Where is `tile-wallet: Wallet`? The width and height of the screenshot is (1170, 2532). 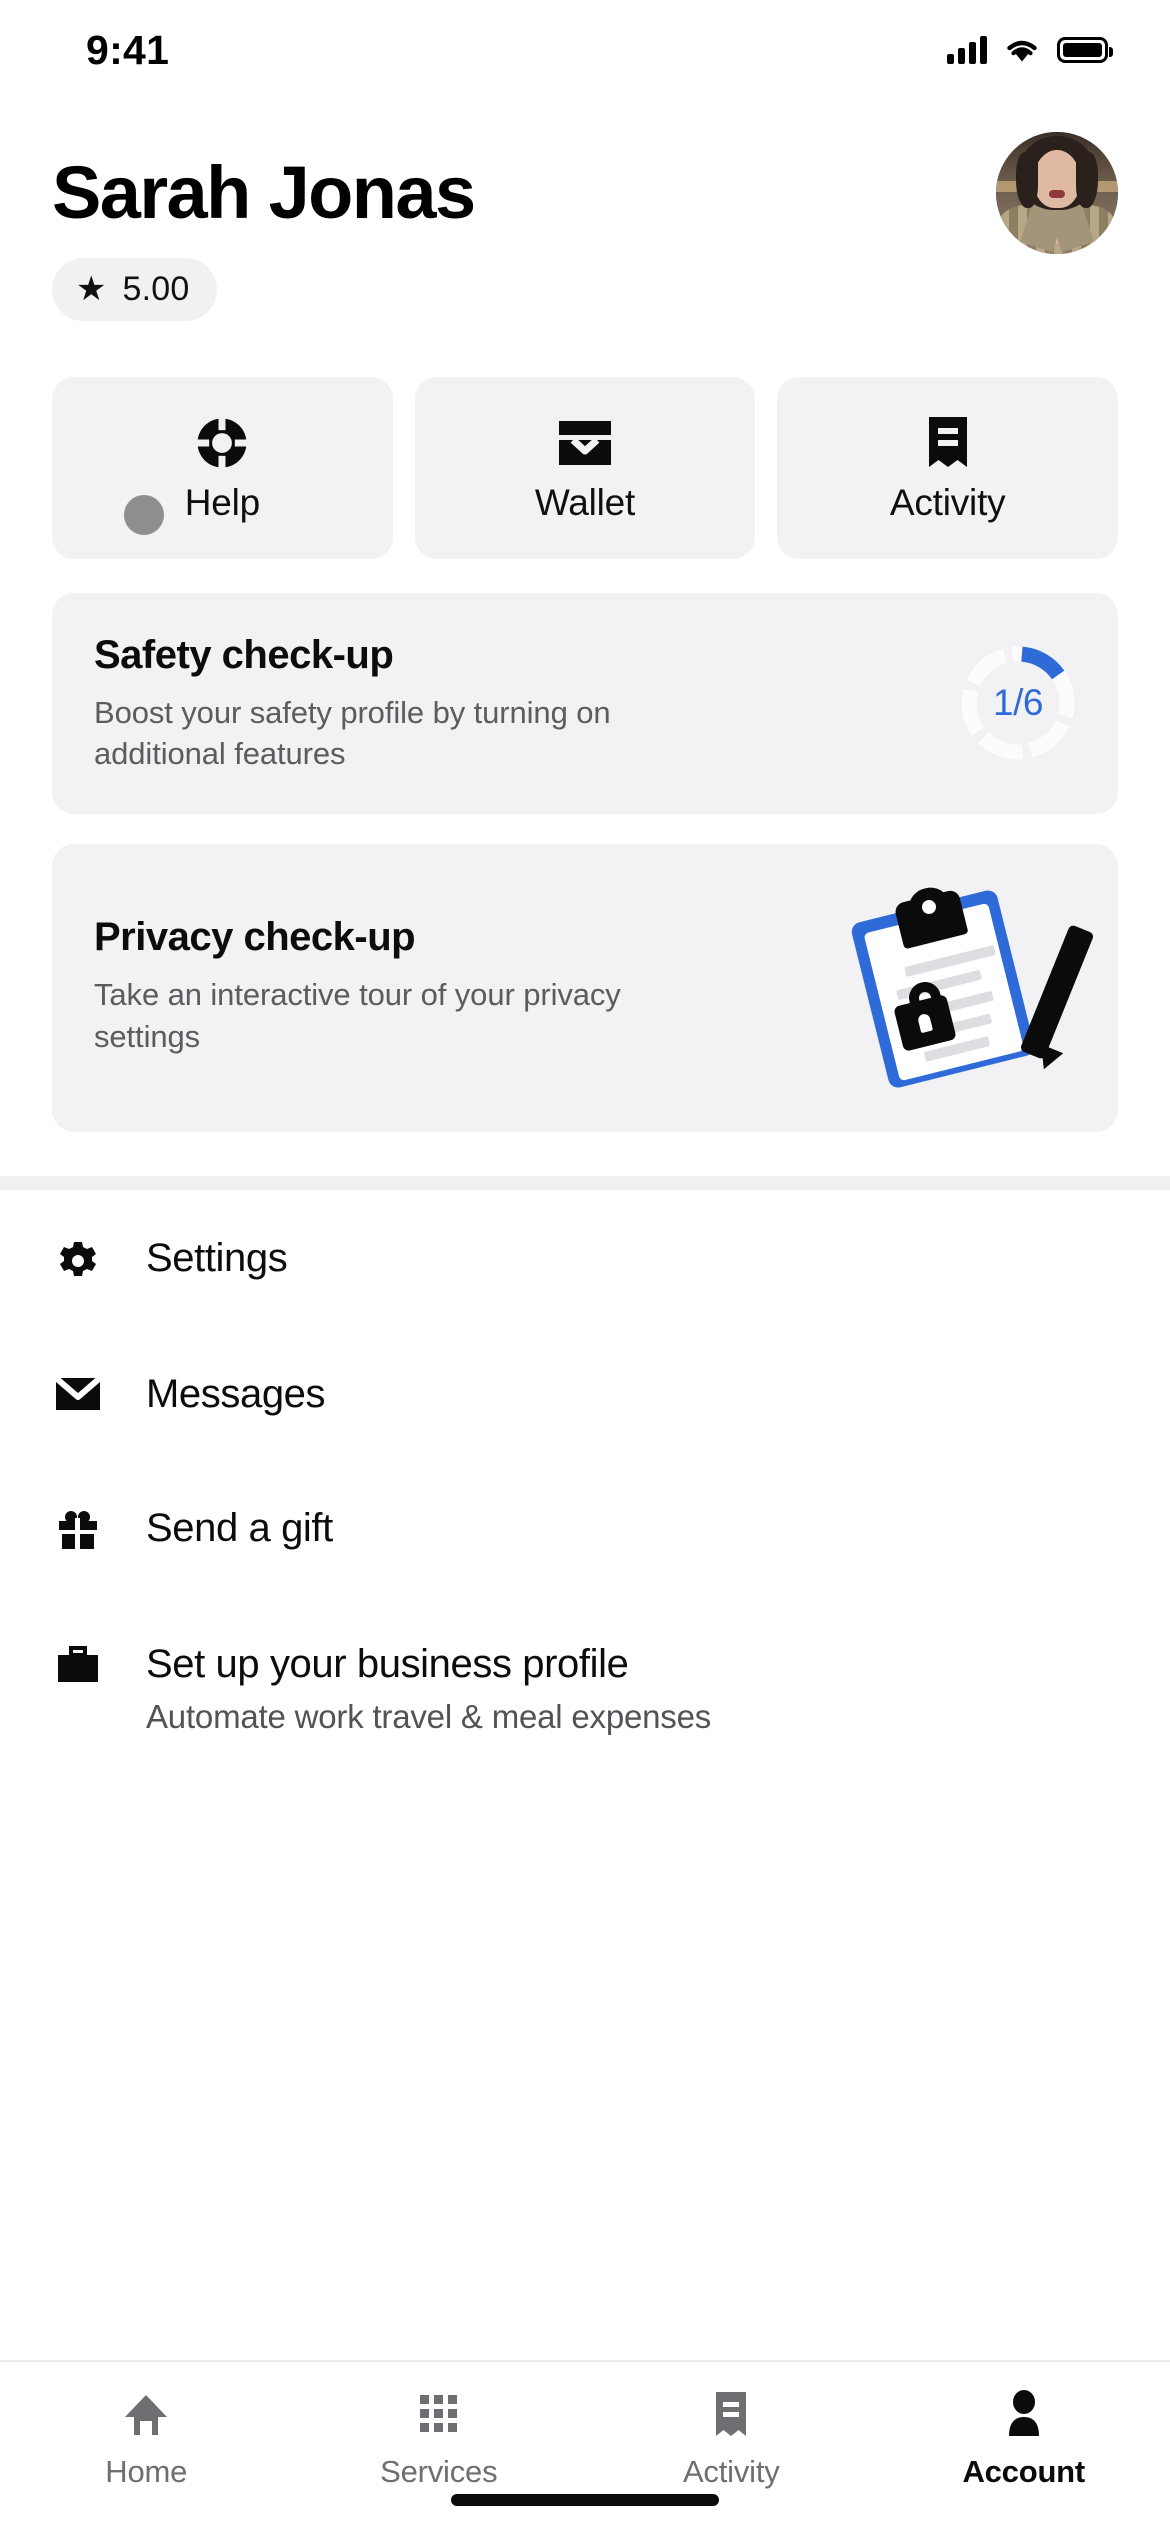
tile-wallet: Wallet is located at coordinates (585, 467).